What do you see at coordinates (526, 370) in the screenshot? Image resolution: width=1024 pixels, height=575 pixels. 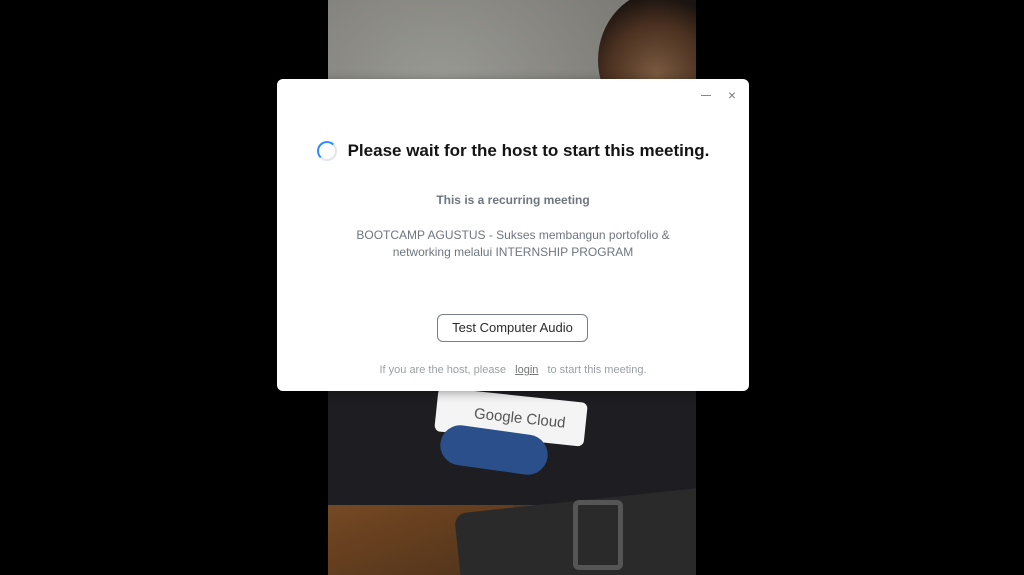 I see `login-link: login` at bounding box center [526, 370].